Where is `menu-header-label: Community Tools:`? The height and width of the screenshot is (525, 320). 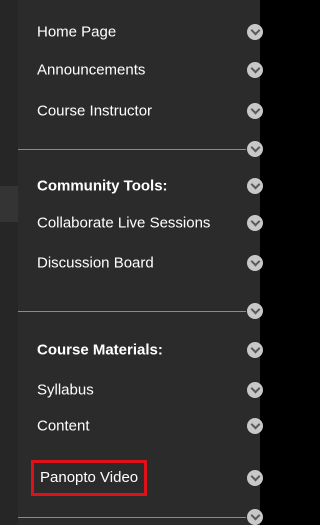 menu-header-label: Community Tools: is located at coordinates (102, 186).